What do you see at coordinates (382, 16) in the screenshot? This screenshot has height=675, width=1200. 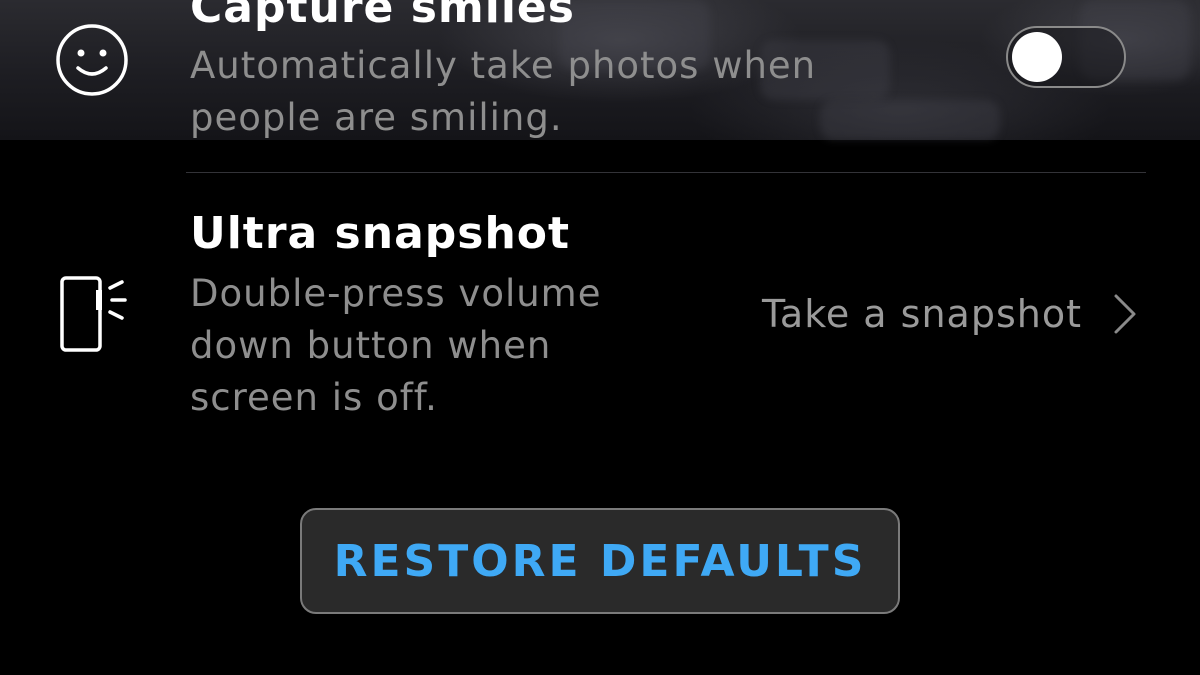 I see `capture-smiles-title: Capture smiles` at bounding box center [382, 16].